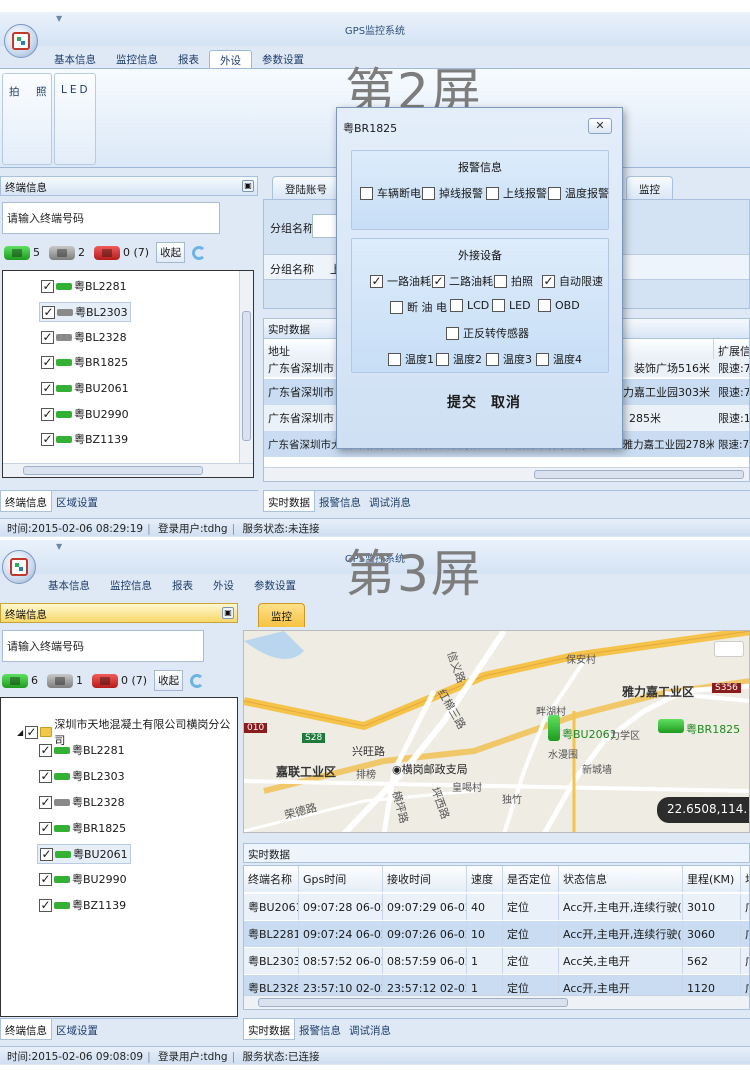  I want to click on device-auto-speed-checkbox: ✓ 自动限速, so click(572, 281).